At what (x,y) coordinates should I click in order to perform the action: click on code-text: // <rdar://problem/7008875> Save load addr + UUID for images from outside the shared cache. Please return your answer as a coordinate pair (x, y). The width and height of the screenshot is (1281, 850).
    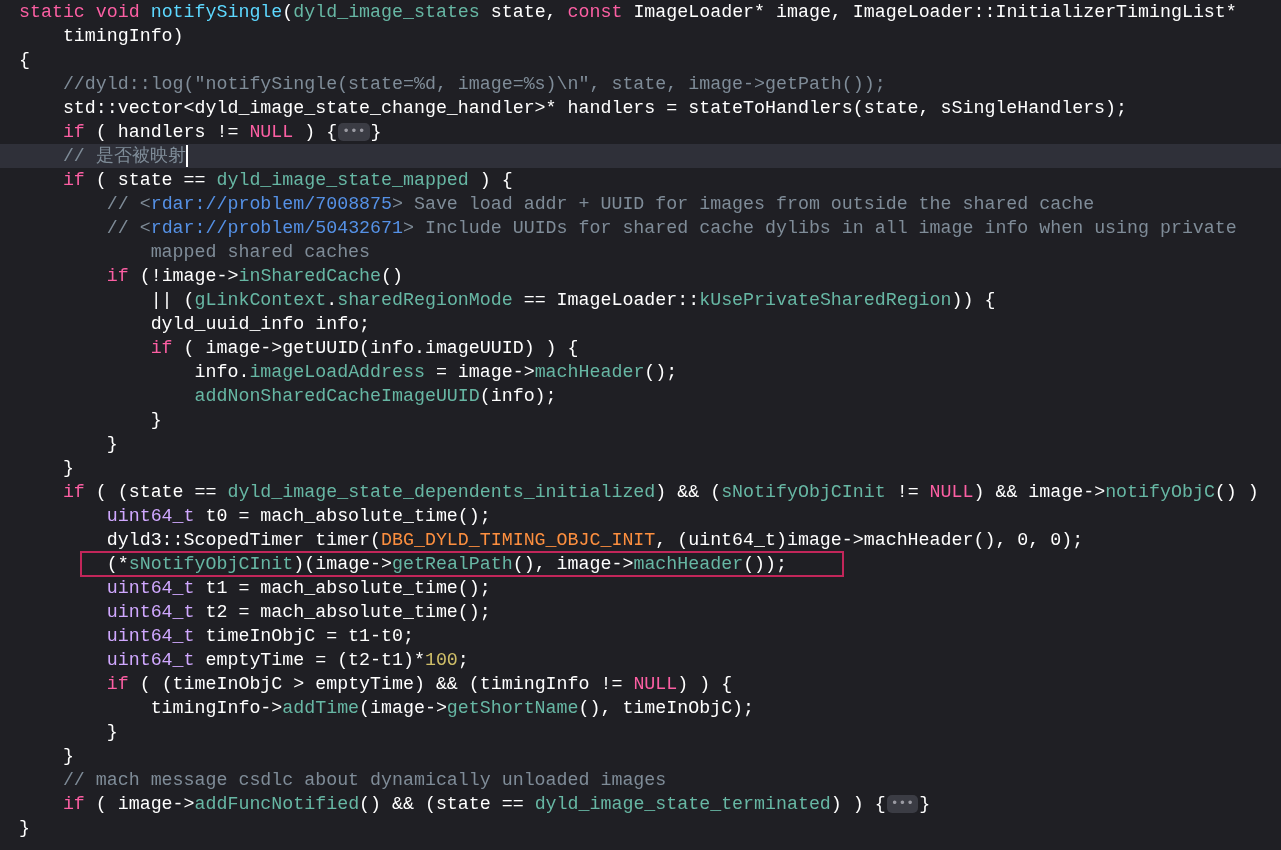
    Looking at the image, I should click on (600, 204).